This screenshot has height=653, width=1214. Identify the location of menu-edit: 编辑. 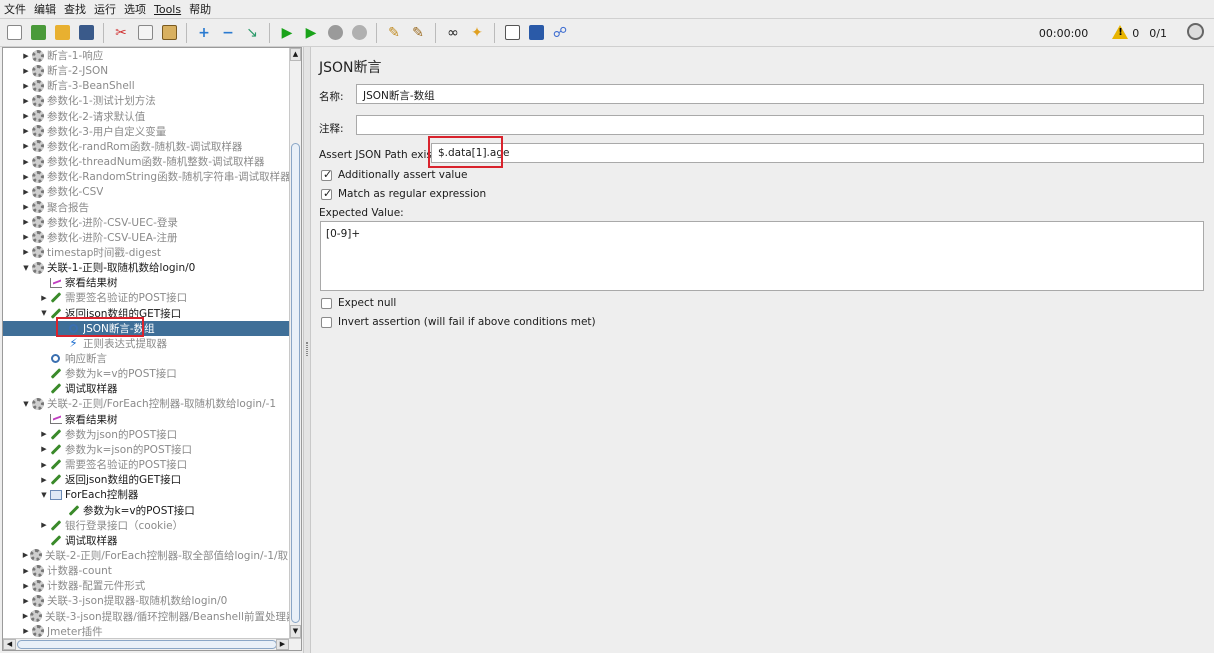
(45, 9).